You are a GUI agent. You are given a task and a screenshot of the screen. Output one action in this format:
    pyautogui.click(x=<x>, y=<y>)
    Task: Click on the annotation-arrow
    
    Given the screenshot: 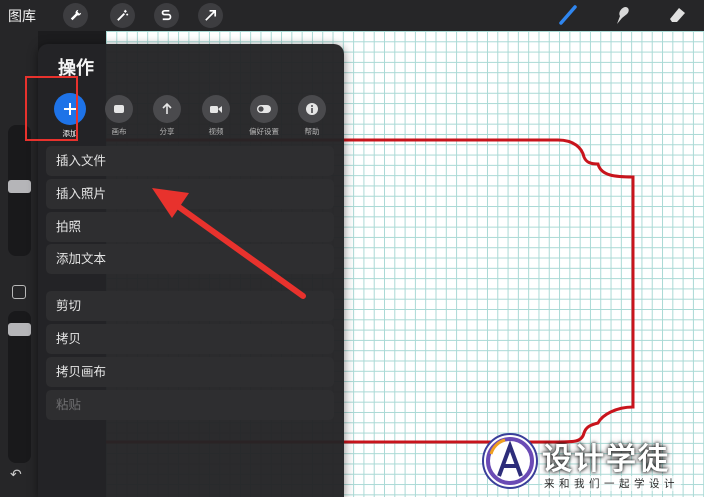 What is the action you would take?
    pyautogui.click(x=229, y=243)
    